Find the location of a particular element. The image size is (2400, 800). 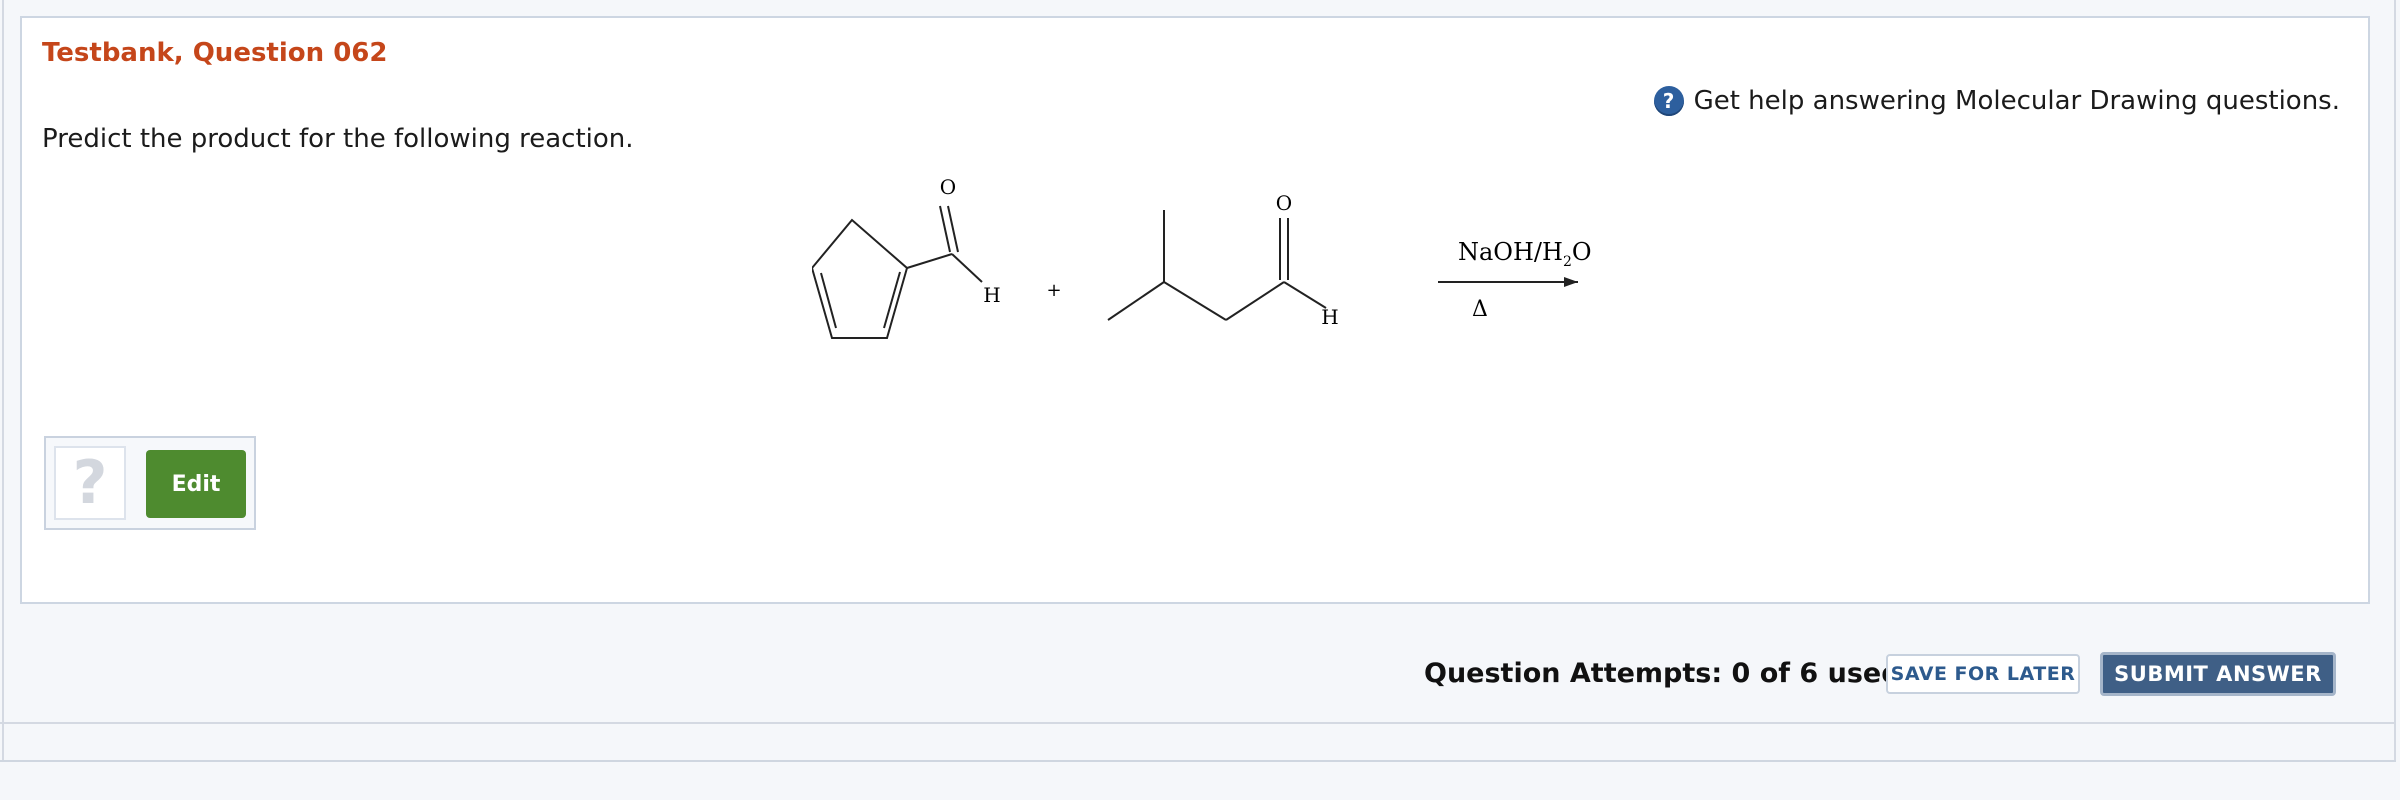

isovaleraldehyde is located at coordinates (1217, 265).